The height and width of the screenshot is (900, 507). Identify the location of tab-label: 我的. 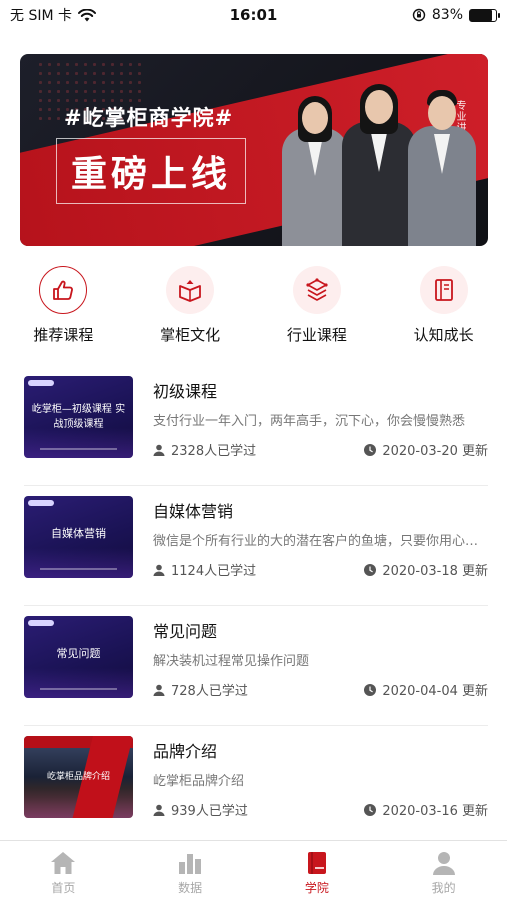
(443, 888).